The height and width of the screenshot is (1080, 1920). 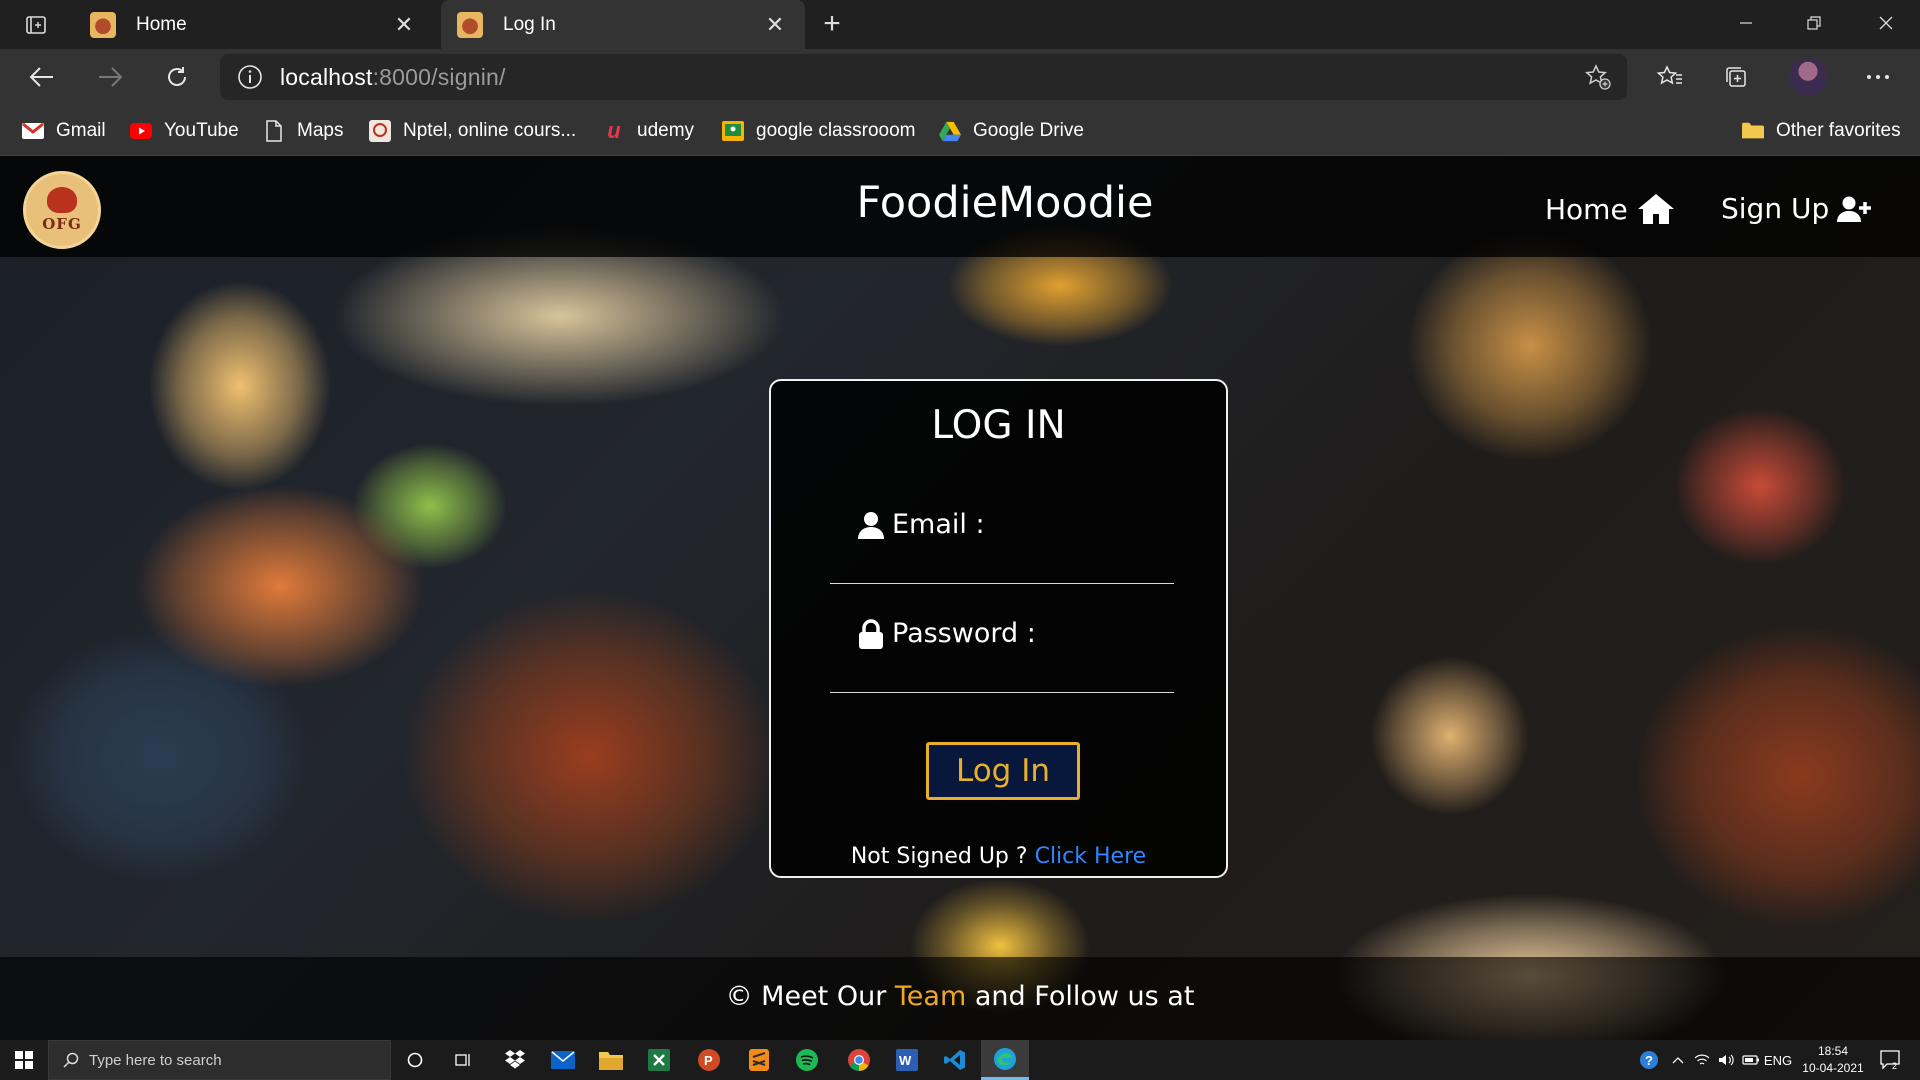 I want to click on bookmark-google-drive: Google Drive, so click(x=1011, y=131).